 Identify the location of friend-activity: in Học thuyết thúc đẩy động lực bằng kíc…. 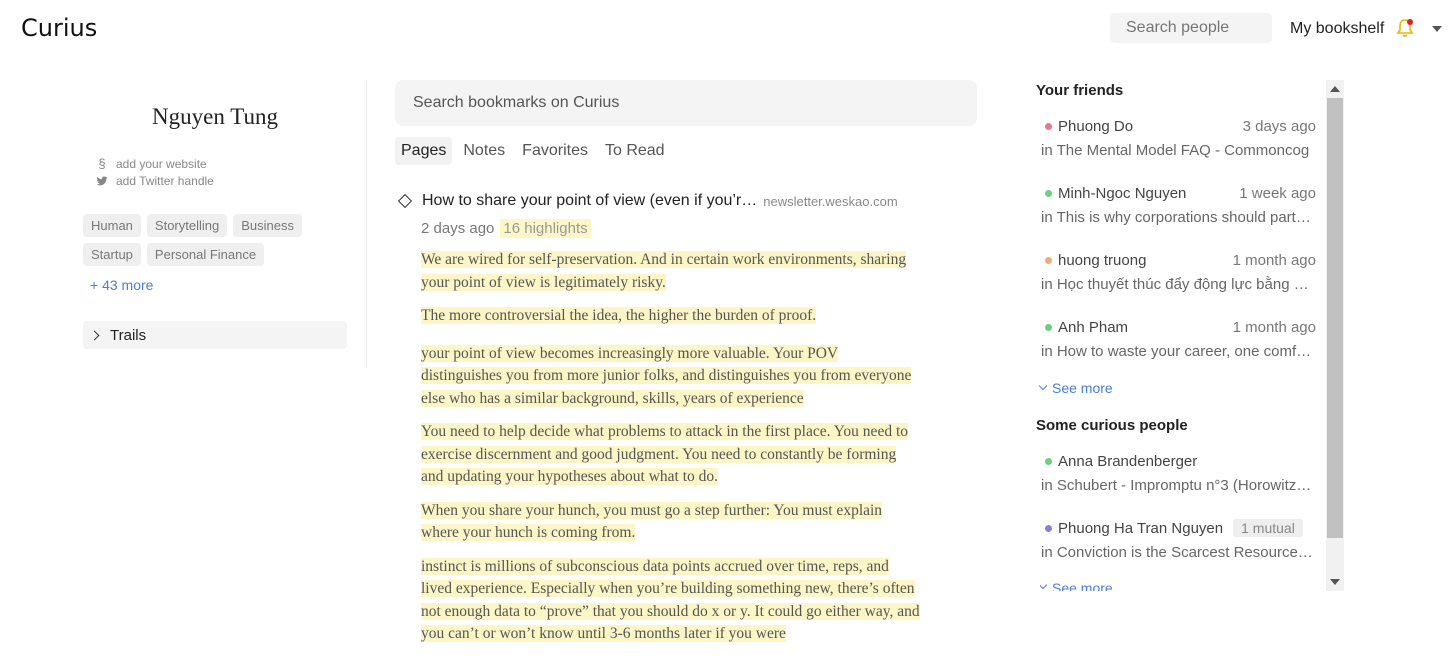
(1178, 284).